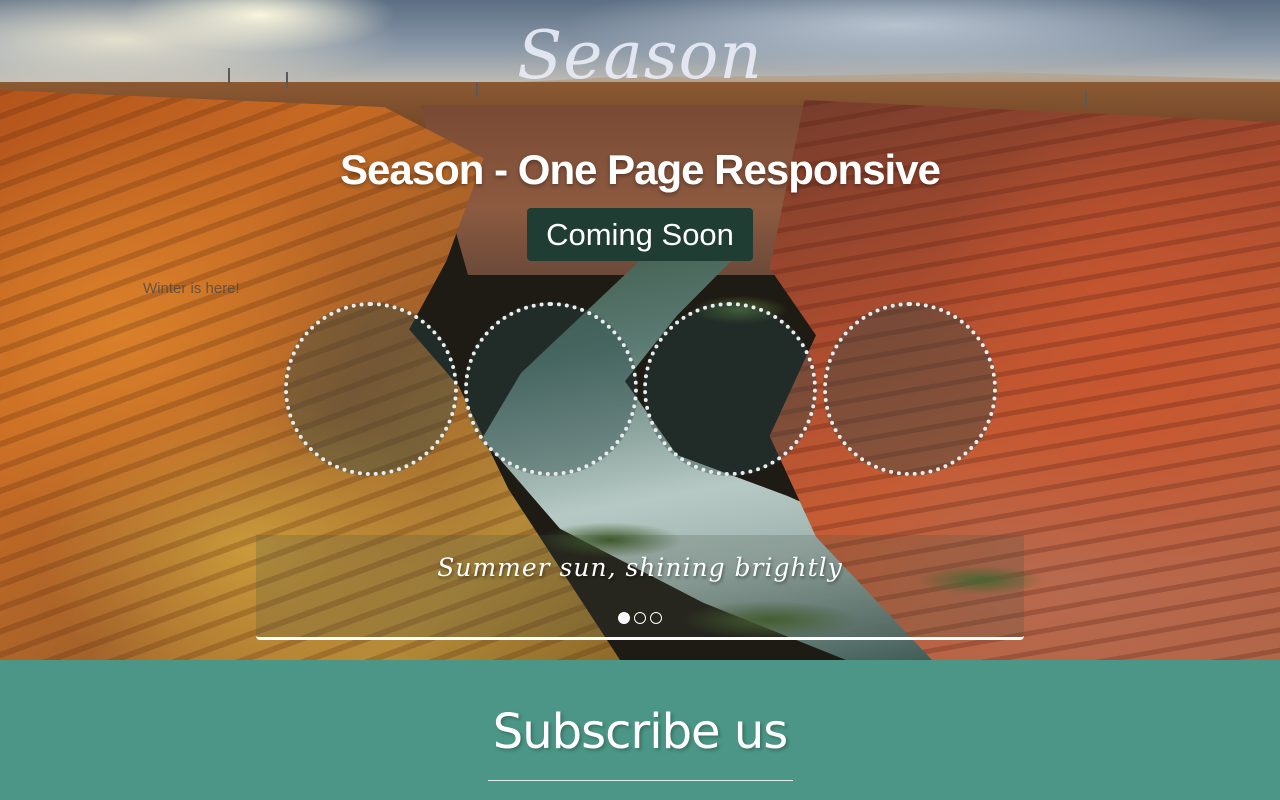  I want to click on subscribe-title: Subscribe us, so click(640, 732).